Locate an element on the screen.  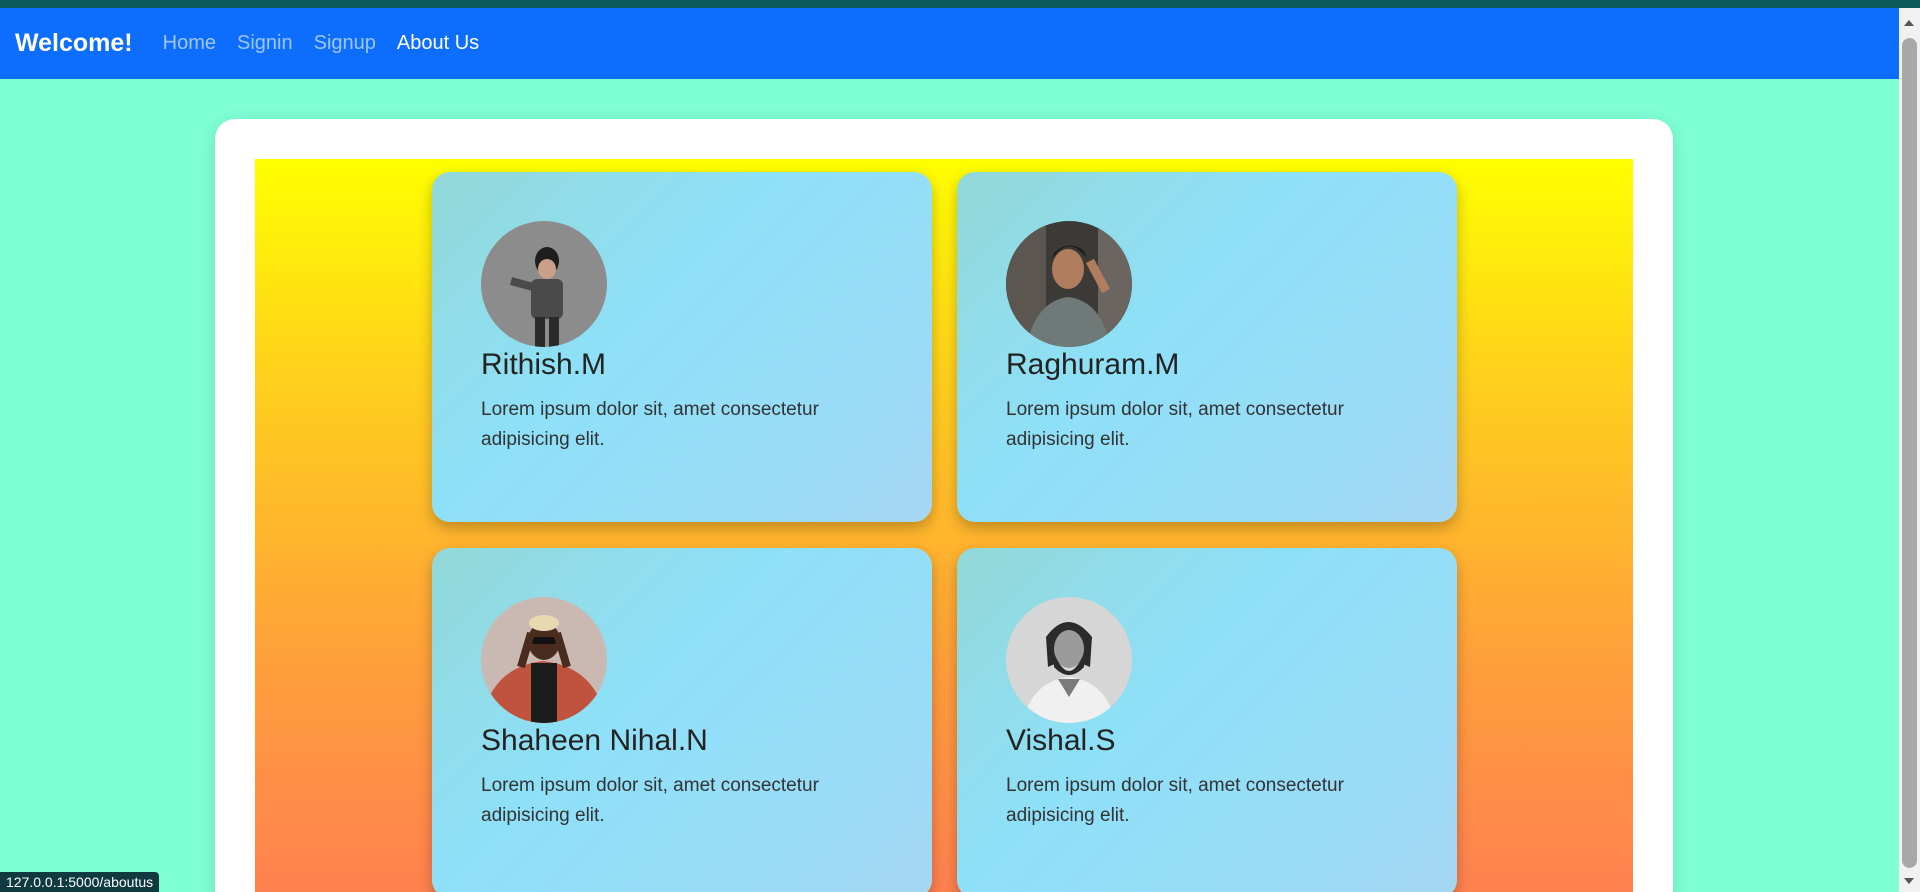
member-name: Rithish.M is located at coordinates (544, 364).